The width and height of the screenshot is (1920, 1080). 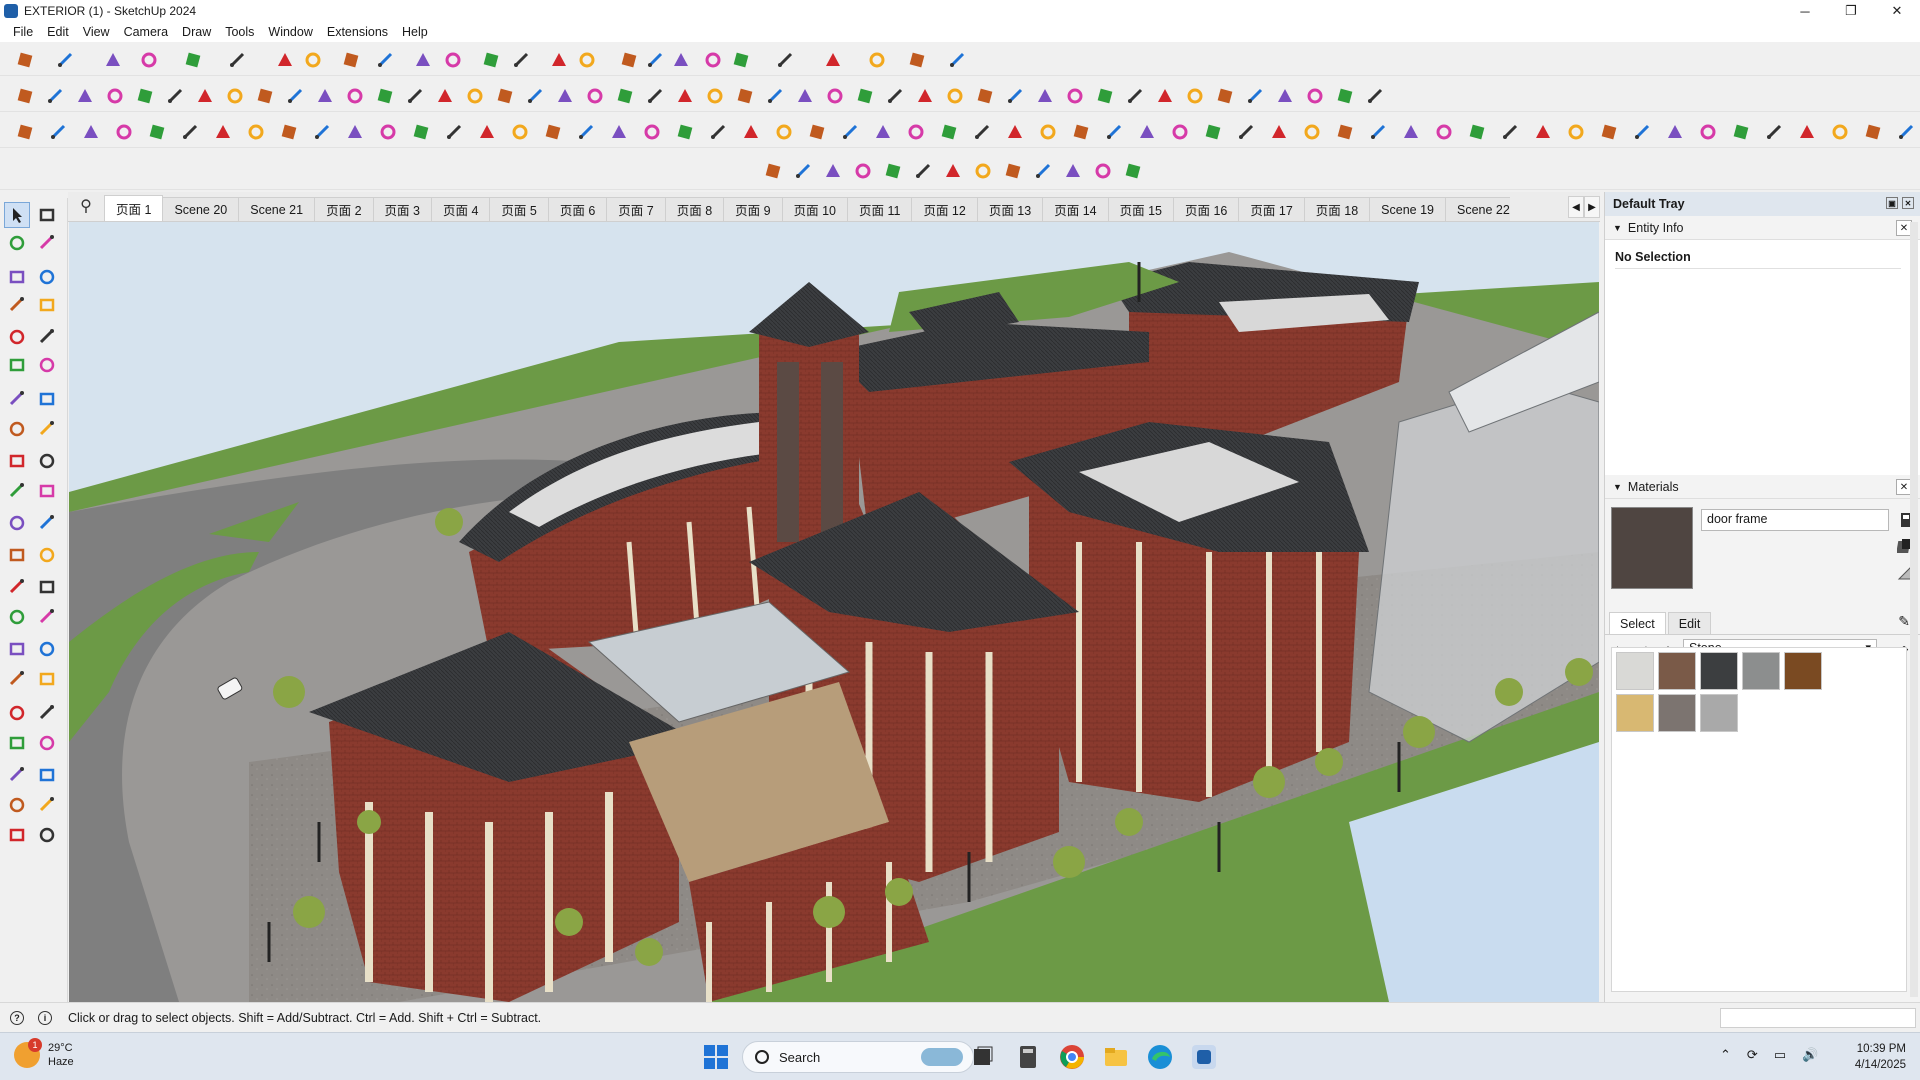 I want to click on scene-tab: Scene 21, so click(x=277, y=209).